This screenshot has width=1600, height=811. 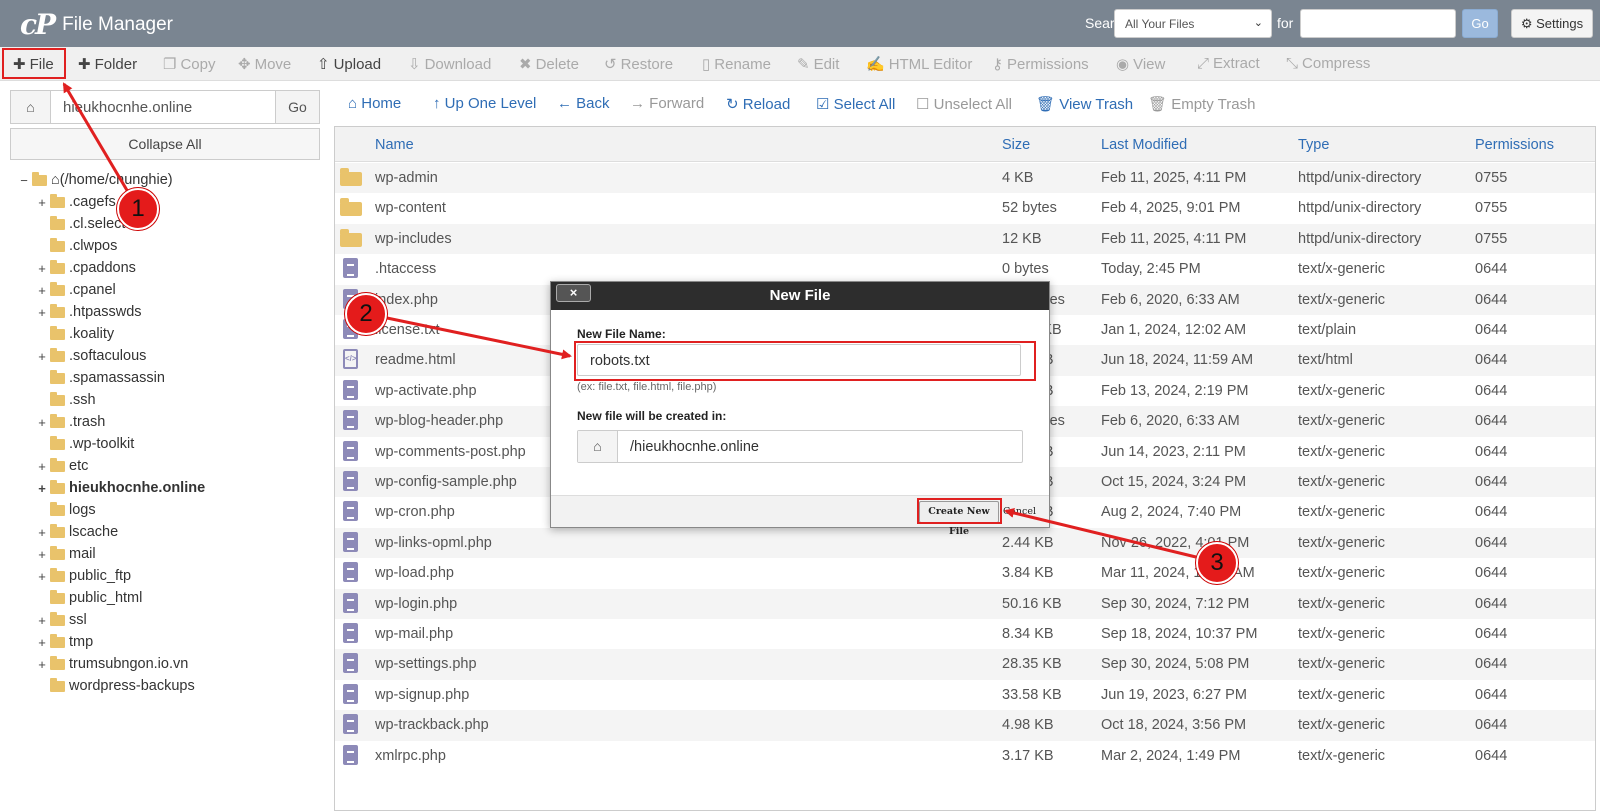 I want to click on cell-modified: Feb 11, 2025, 4:11 PM, so click(x=1174, y=238).